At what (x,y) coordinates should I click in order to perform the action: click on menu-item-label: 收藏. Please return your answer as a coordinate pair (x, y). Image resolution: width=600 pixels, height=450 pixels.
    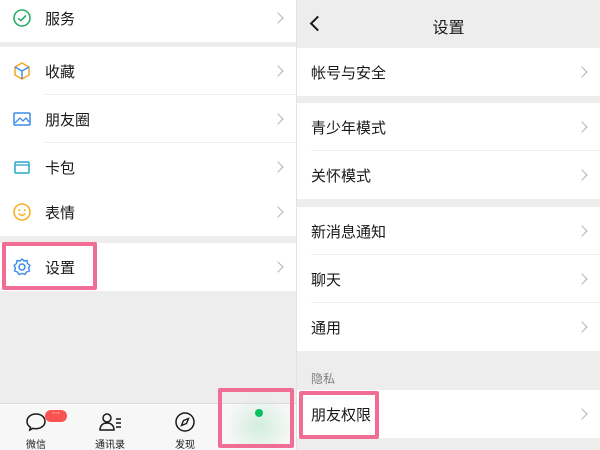
    Looking at the image, I should click on (60, 71).